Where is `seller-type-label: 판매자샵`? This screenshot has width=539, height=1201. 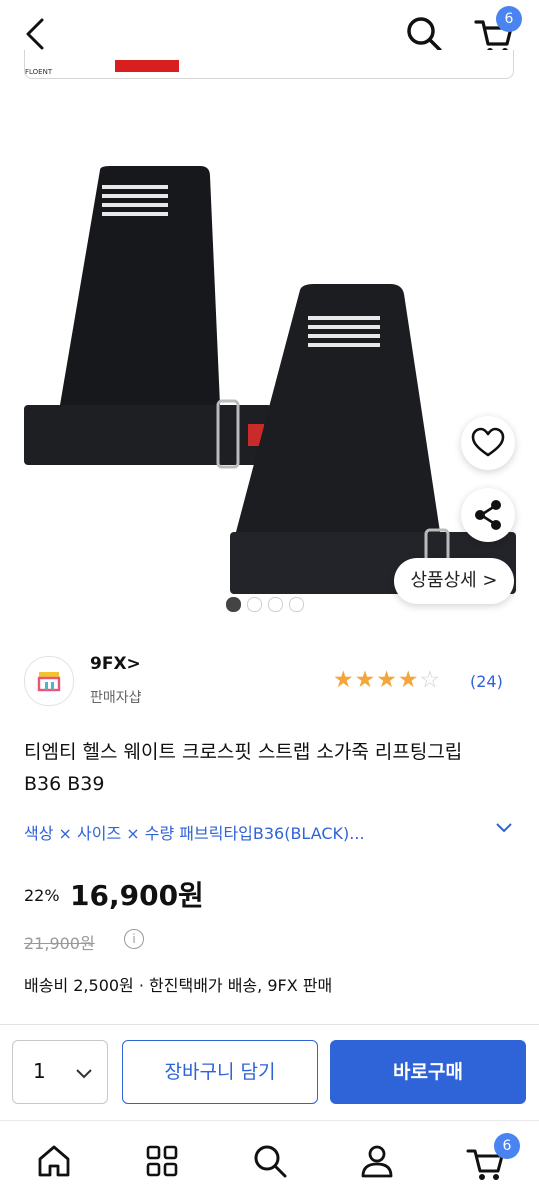 seller-type-label: 판매자샵 is located at coordinates (116, 698).